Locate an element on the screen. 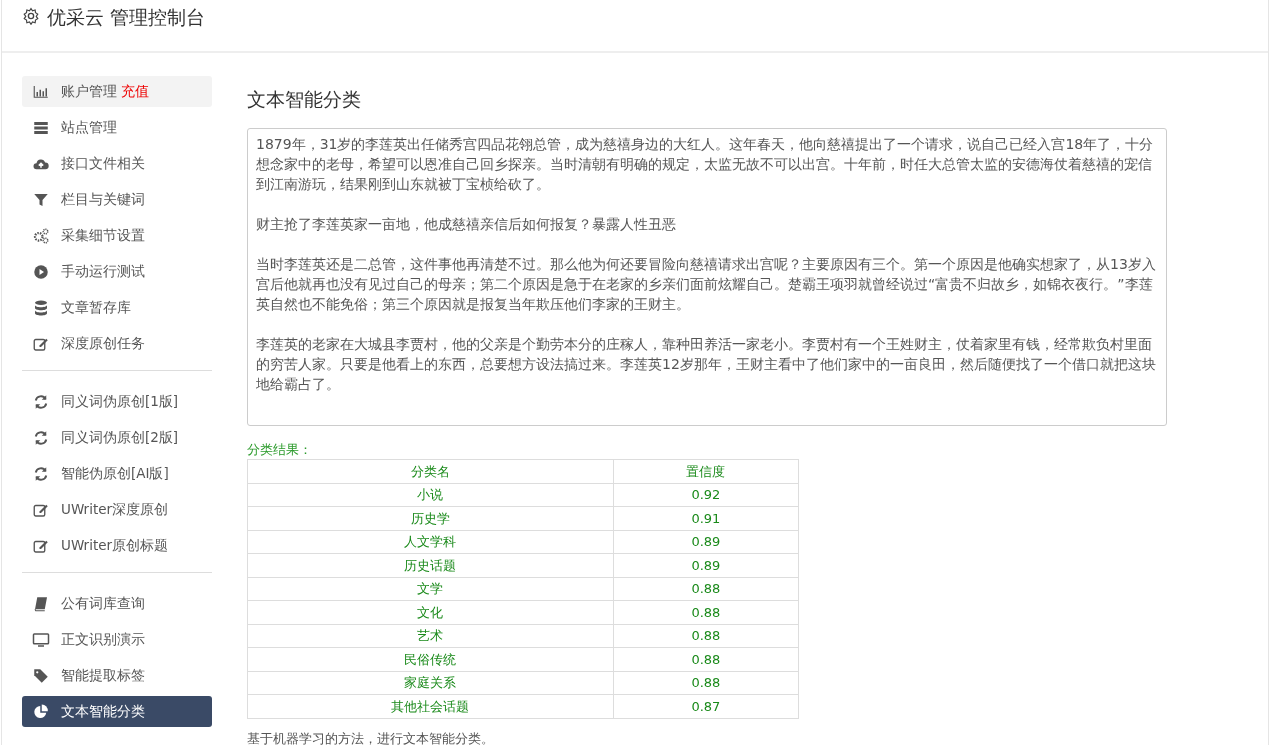  sidebar-item: 站点管理 is located at coordinates (117, 127).